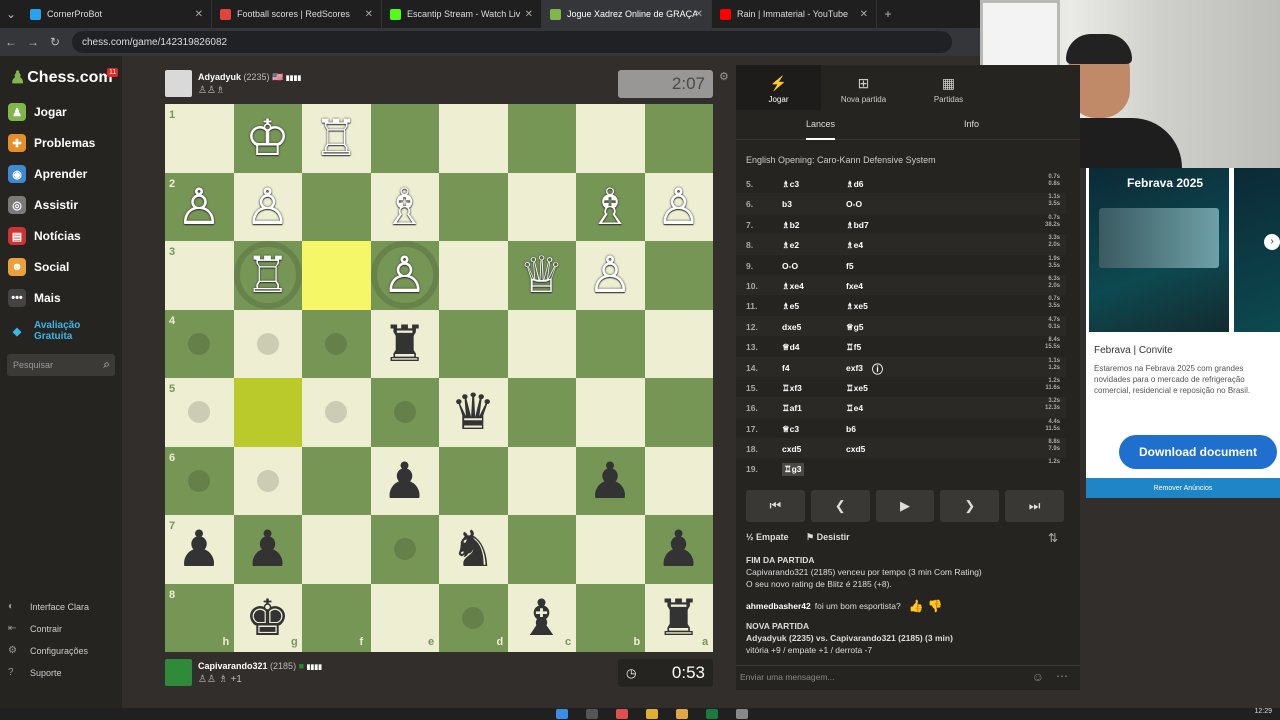 This screenshot has height=720, width=1280. I want to click on search-taskbar-icon, so click(592, 714).